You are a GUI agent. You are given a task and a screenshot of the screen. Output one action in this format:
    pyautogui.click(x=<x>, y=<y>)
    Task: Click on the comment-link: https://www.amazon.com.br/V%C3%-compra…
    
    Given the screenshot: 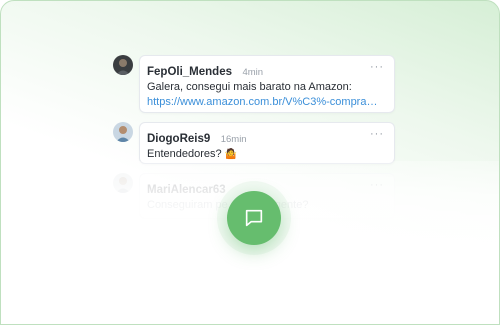 What is the action you would take?
    pyautogui.click(x=266, y=102)
    